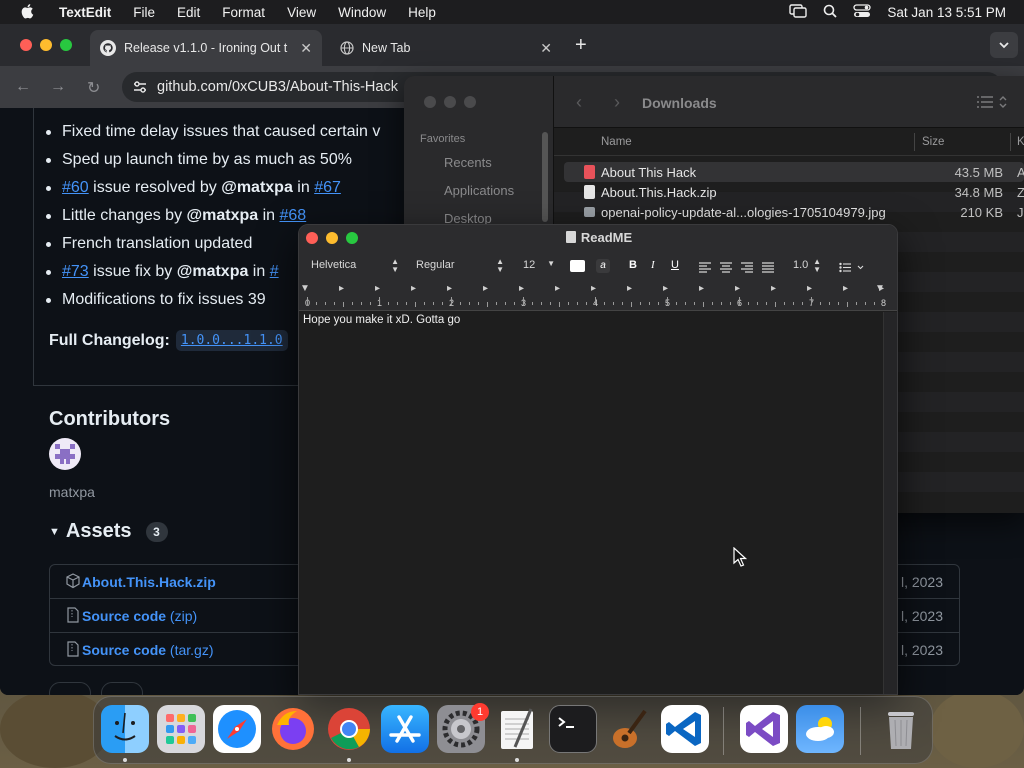 Image resolution: width=1024 pixels, height=768 pixels. What do you see at coordinates (108, 531) in the screenshot?
I see `assets-toggle: ▼ Assets 3` at bounding box center [108, 531].